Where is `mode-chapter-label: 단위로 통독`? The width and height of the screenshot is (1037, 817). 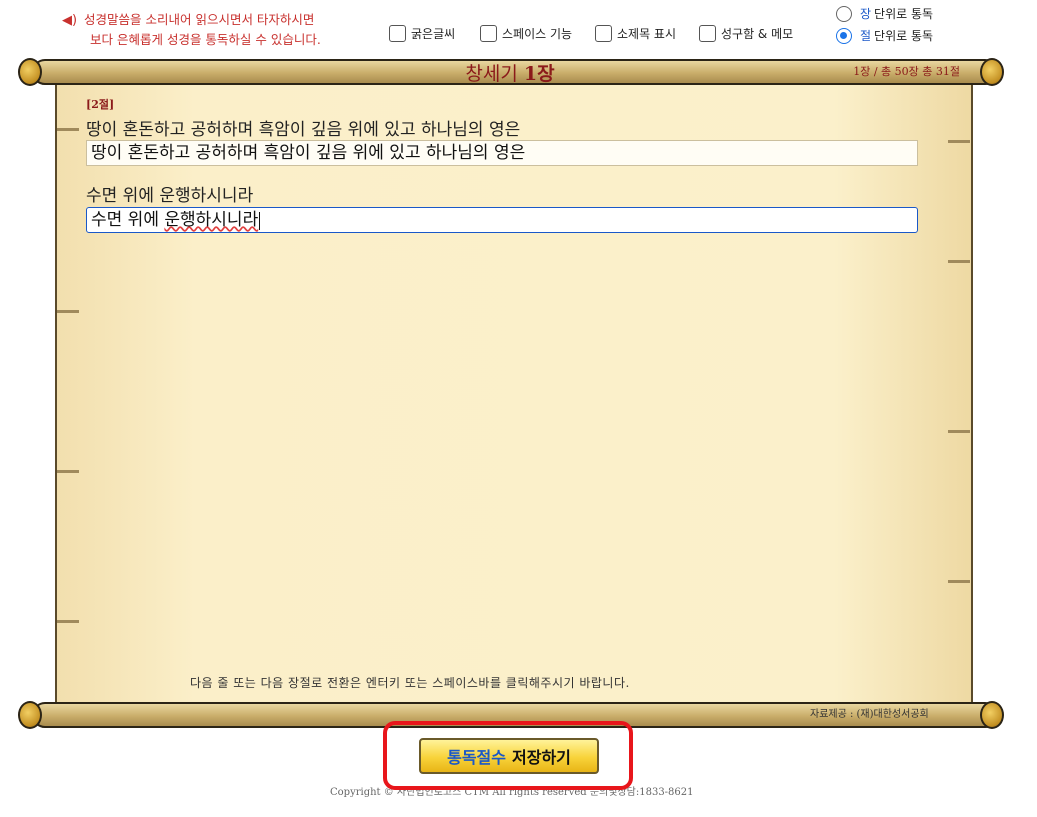
mode-chapter-label: 단위로 통독 is located at coordinates (904, 14).